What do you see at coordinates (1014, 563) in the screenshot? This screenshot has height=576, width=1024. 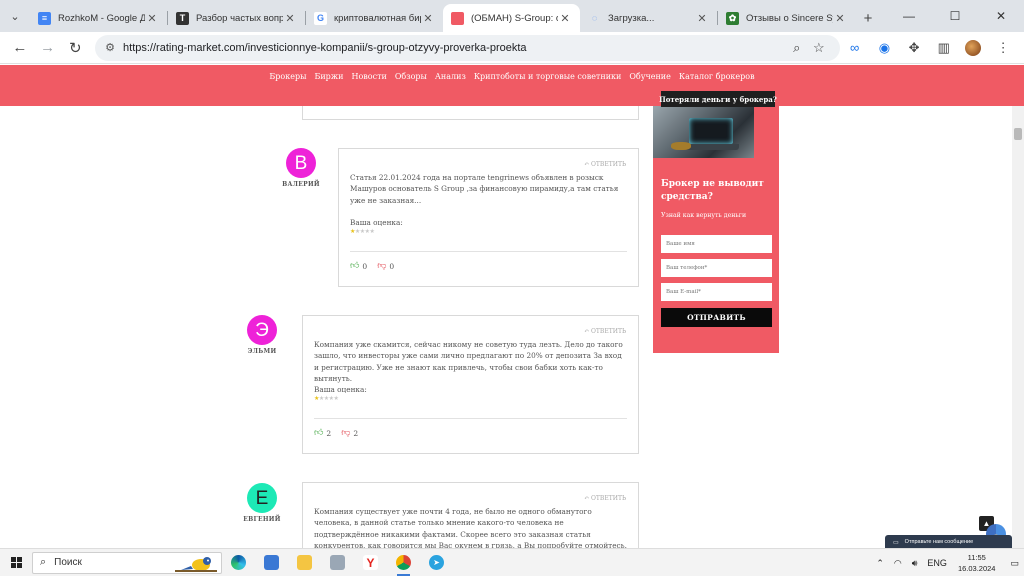 I see `notifications-icon: ▭` at bounding box center [1014, 563].